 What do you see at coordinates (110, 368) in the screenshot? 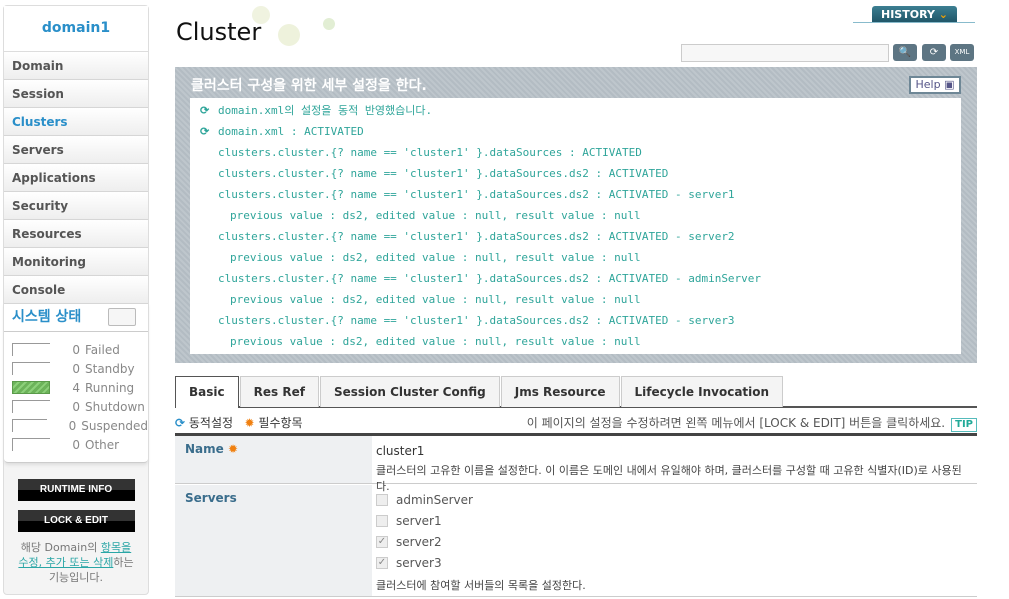
I see `status-label: Standby` at bounding box center [110, 368].